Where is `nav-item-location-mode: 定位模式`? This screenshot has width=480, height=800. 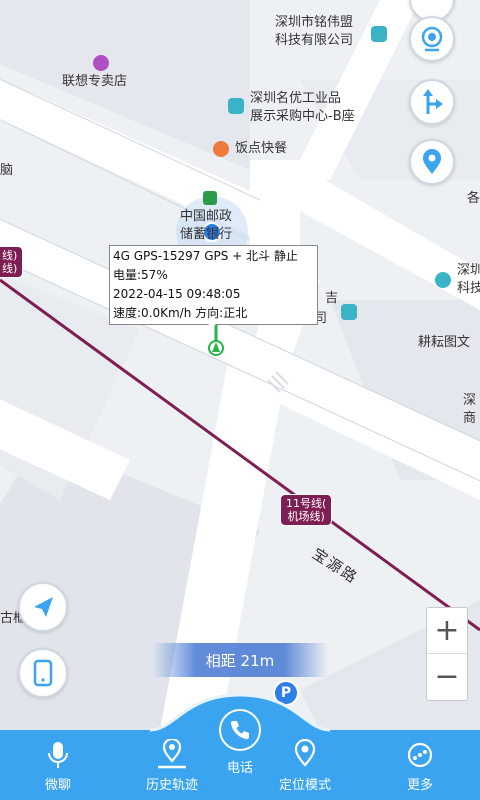
nav-item-location-mode: 定位模式 is located at coordinates (305, 765).